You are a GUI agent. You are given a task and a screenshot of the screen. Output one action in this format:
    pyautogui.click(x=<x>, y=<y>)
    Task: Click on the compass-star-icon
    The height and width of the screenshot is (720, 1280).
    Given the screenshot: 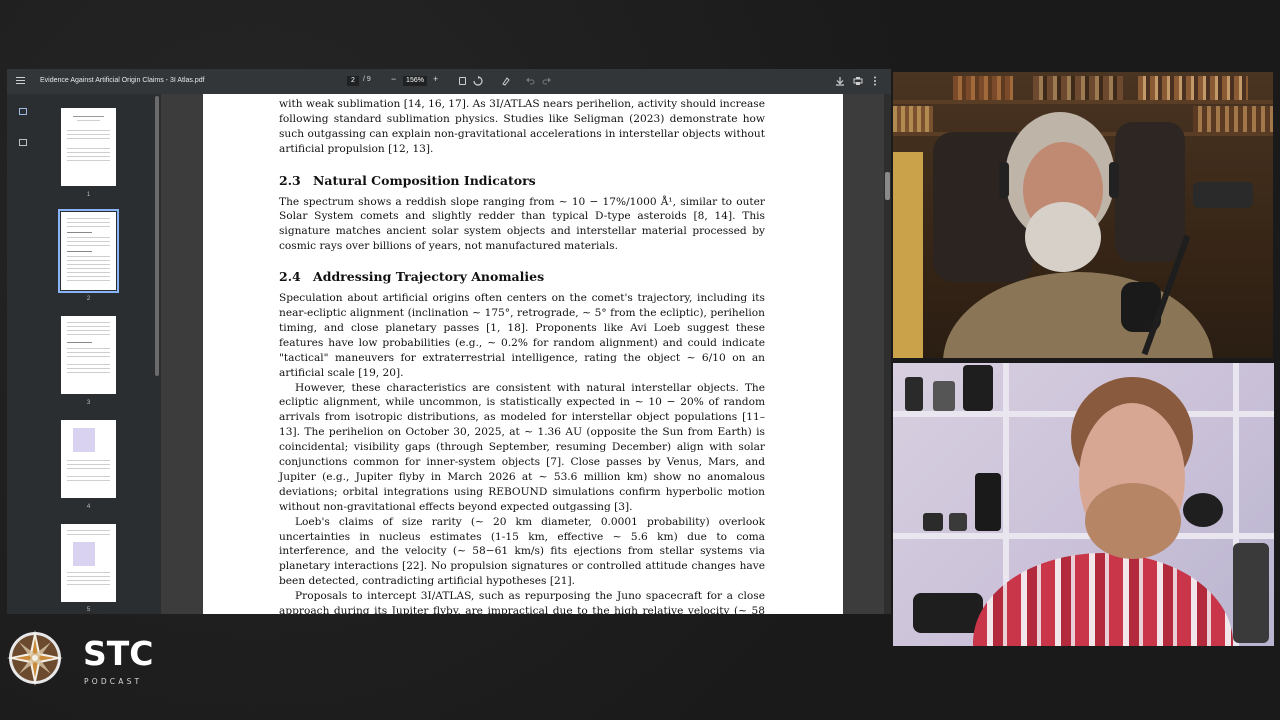 What is the action you would take?
    pyautogui.click(x=35, y=658)
    